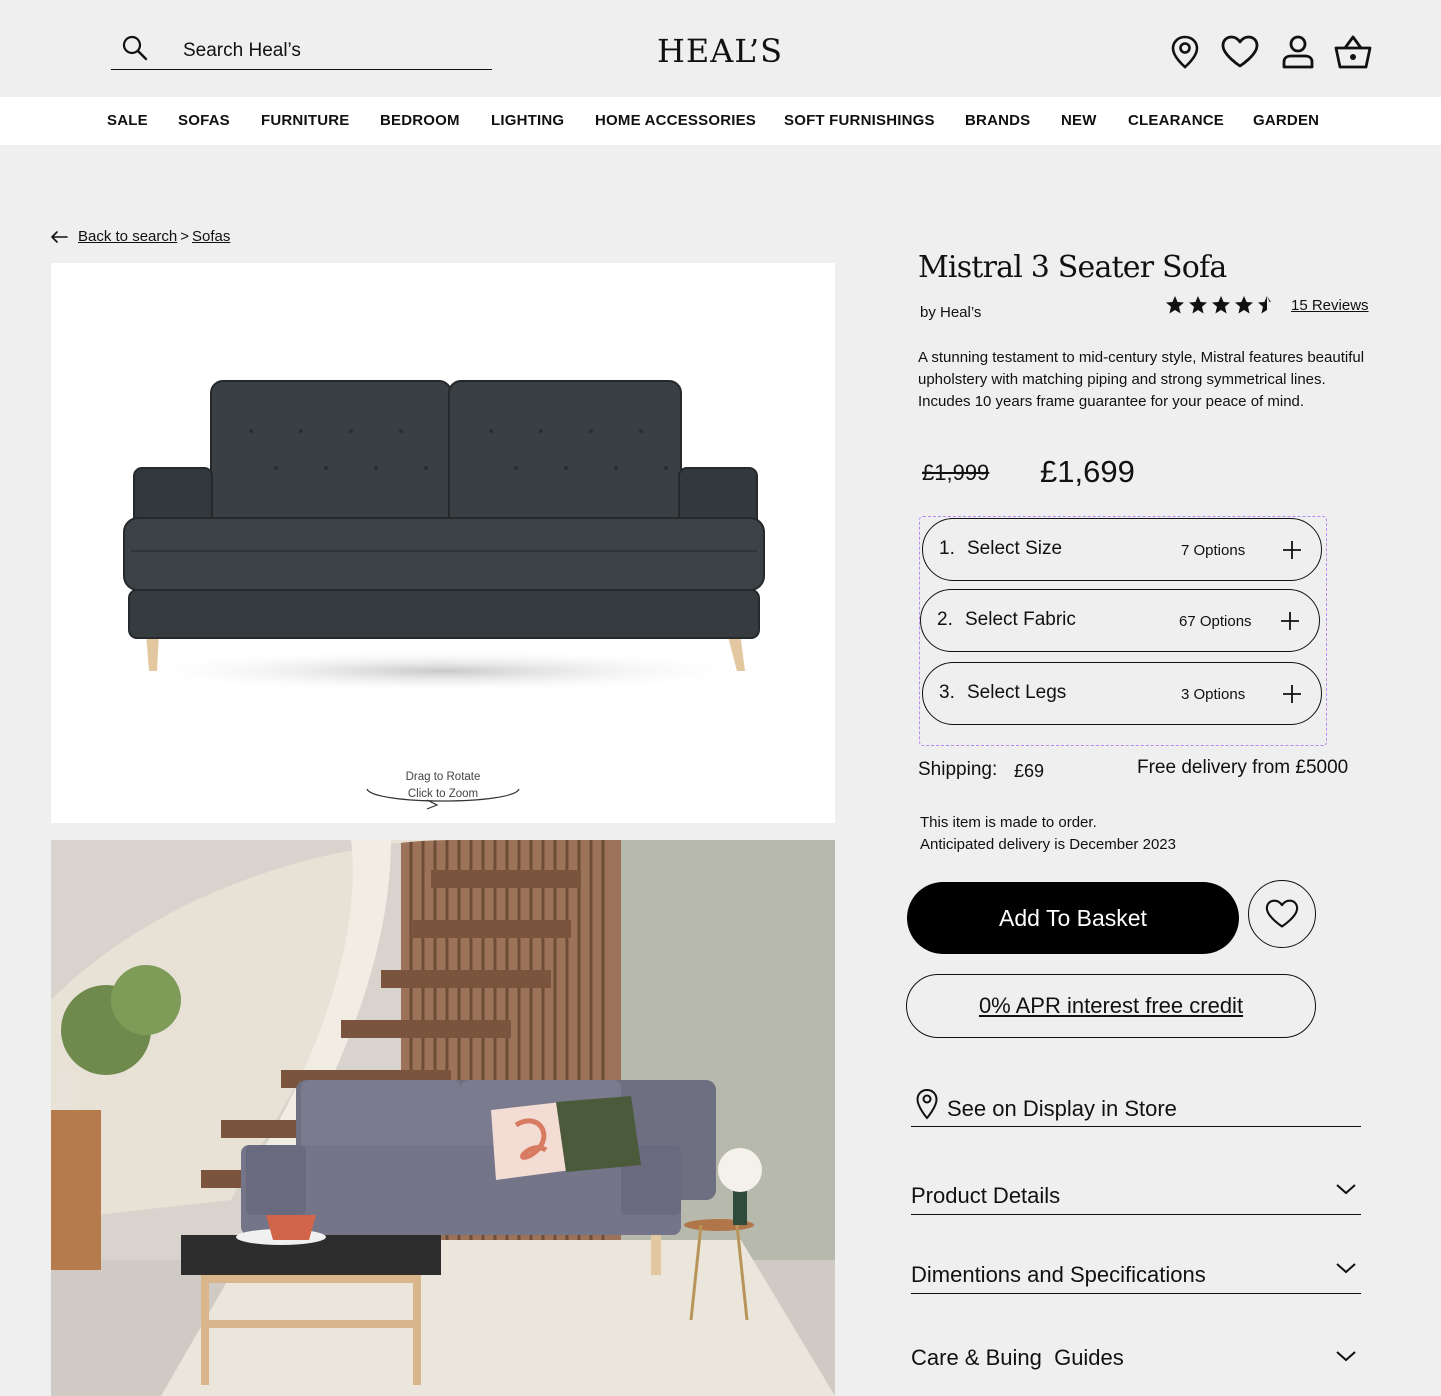  What do you see at coordinates (1136, 1195) in the screenshot?
I see `accordion-product-details: Product Details` at bounding box center [1136, 1195].